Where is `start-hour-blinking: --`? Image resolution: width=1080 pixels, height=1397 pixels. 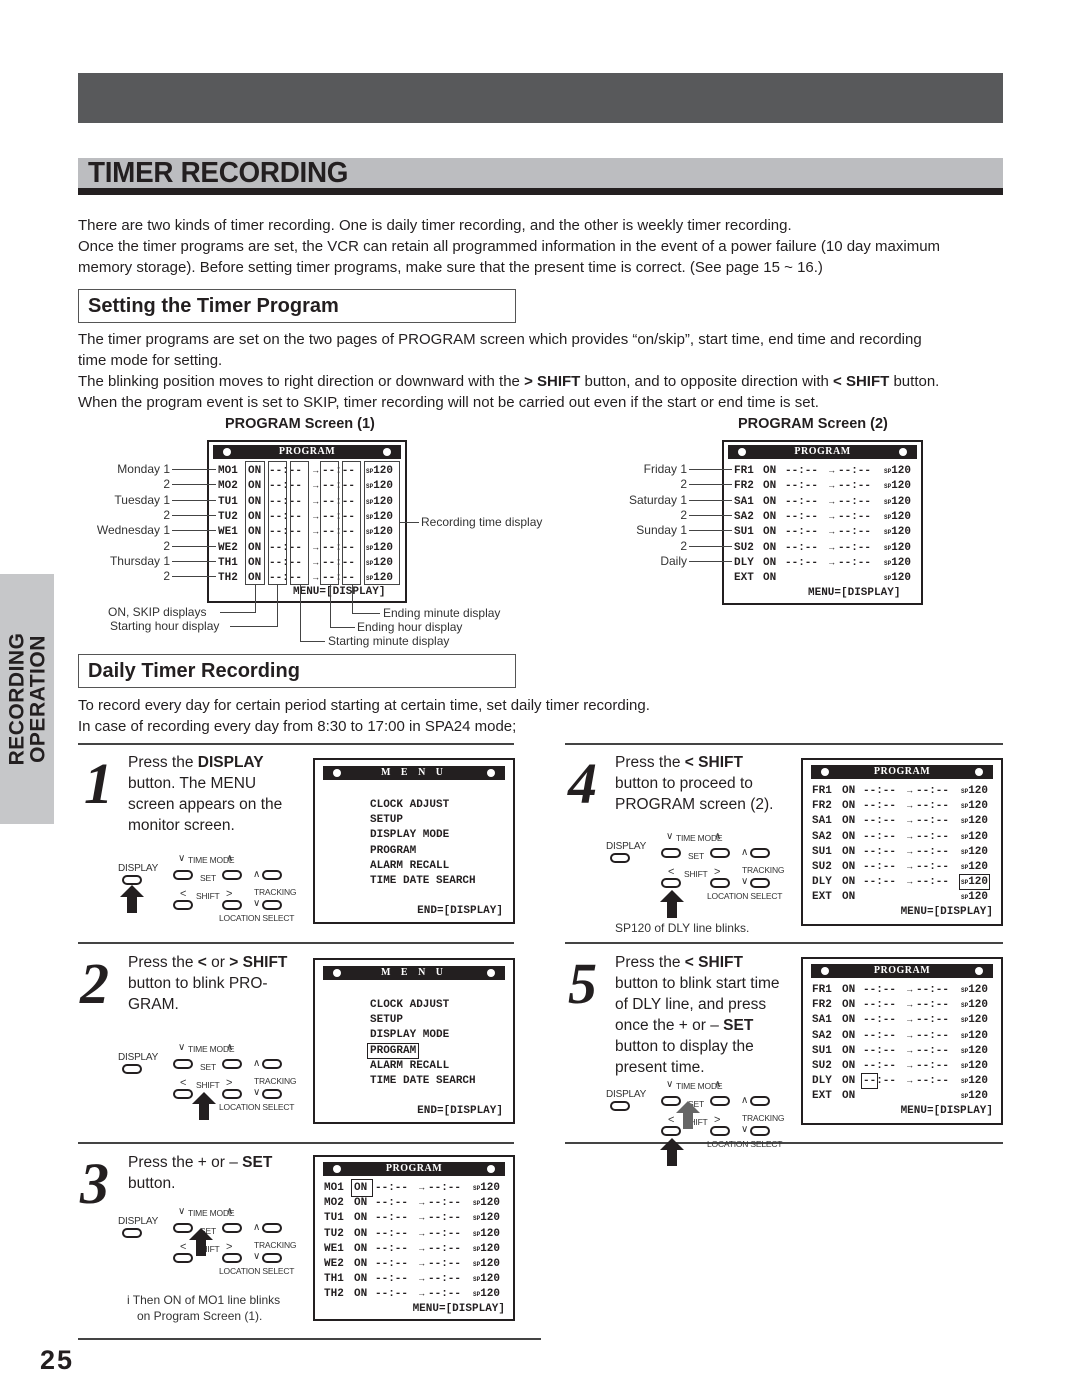
start-hour-blinking: -- is located at coordinates (869, 1081).